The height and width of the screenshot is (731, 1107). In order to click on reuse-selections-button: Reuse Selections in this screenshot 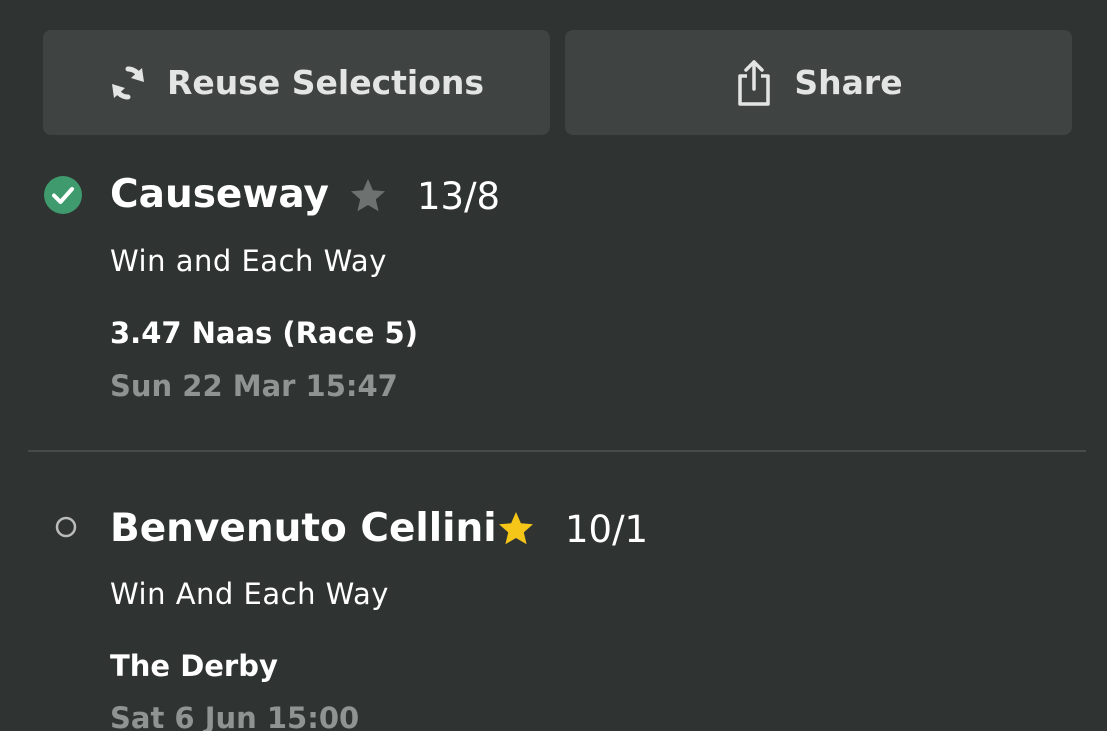, I will do `click(296, 82)`.